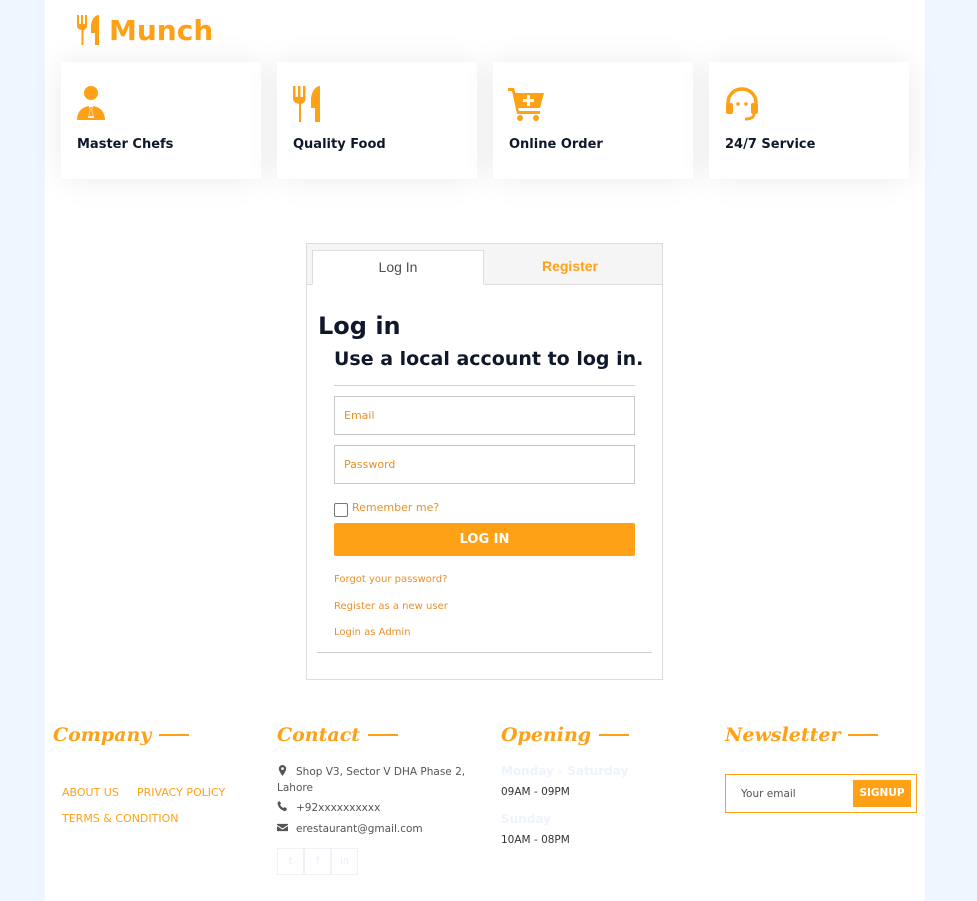 This screenshot has height=901, width=977. Describe the element at coordinates (484, 415) in the screenshot. I see `email-field: Email` at that location.